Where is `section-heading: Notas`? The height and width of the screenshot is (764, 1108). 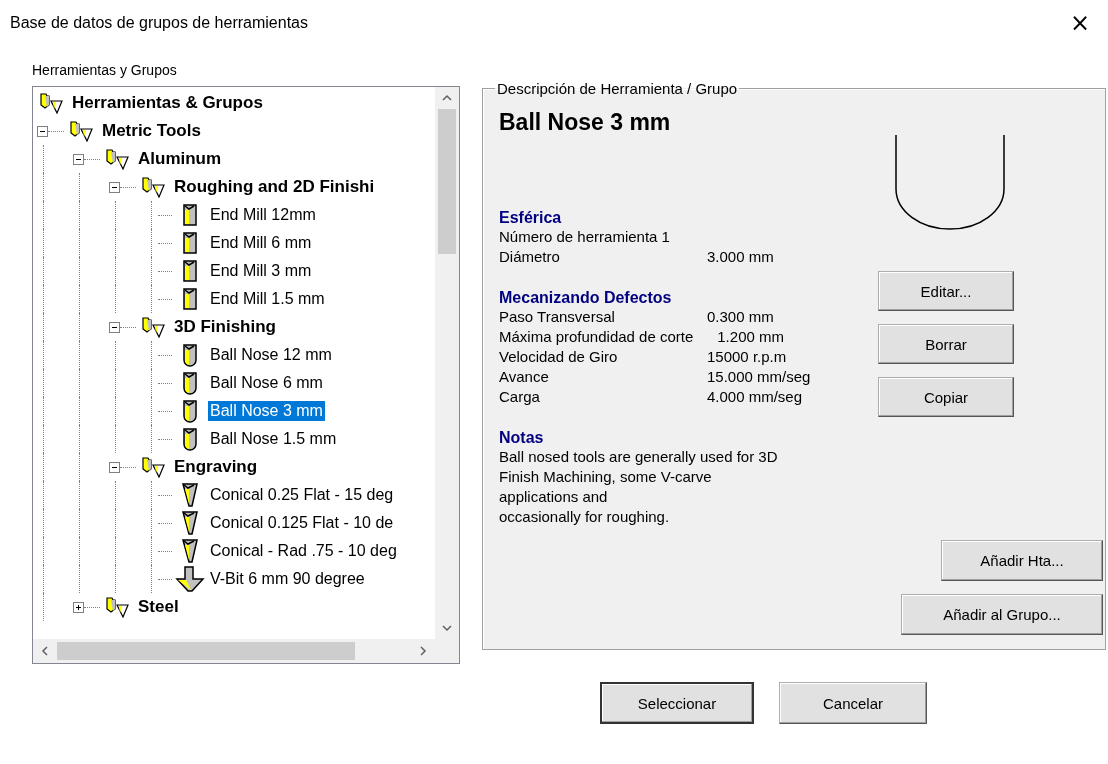 section-heading: Notas is located at coordinates (522, 438).